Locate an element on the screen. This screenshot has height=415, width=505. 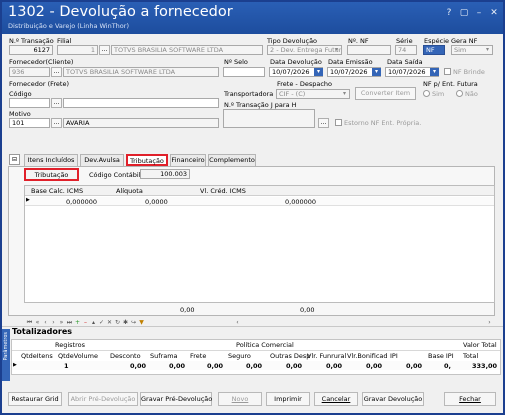
novo-button: Novo is located at coordinates (240, 399).